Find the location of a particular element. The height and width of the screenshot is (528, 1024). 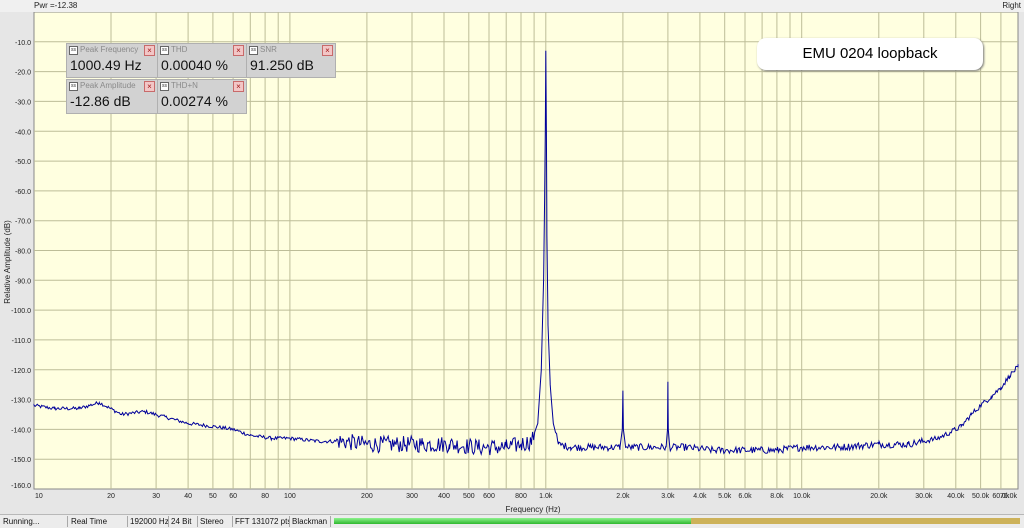

x-tick-label: 10.0k is located at coordinates (802, 496).